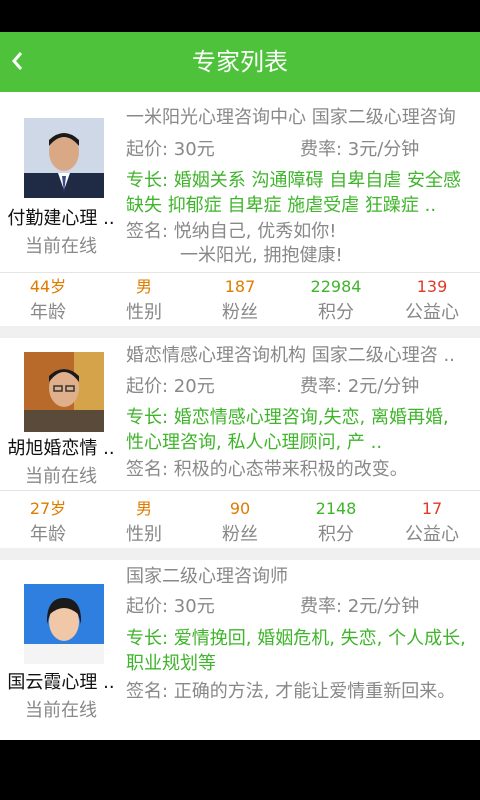 This screenshot has width=480, height=800. Describe the element at coordinates (296, 651) in the screenshot. I see `specialty: 专长: 爱情挽回, 婚姻危机, 失恋, 个人成长, 职业规划等` at that location.